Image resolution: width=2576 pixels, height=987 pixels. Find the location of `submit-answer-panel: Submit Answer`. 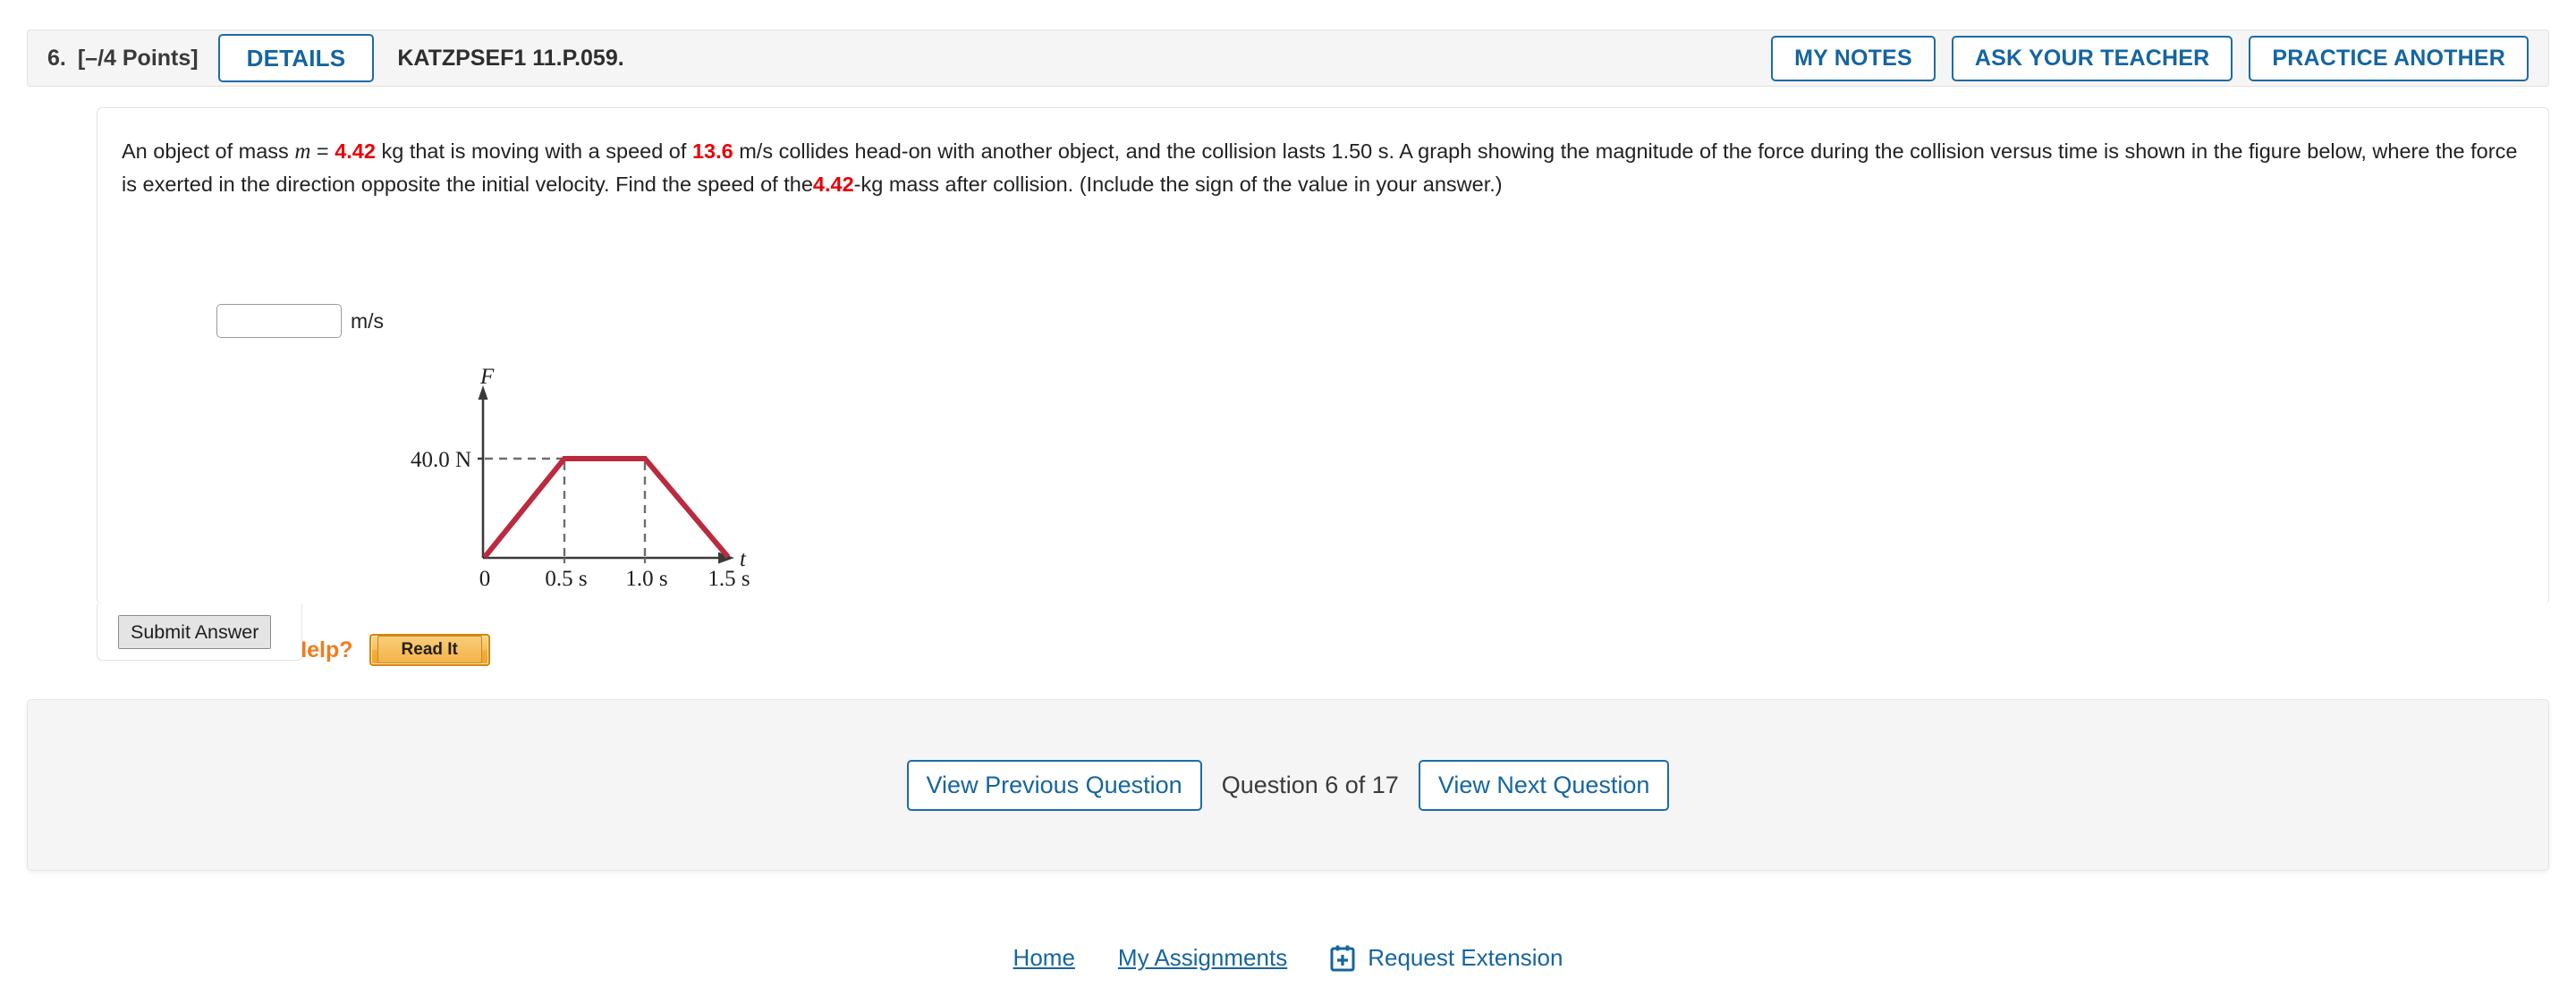

submit-answer-panel: Submit Answer is located at coordinates (199, 632).